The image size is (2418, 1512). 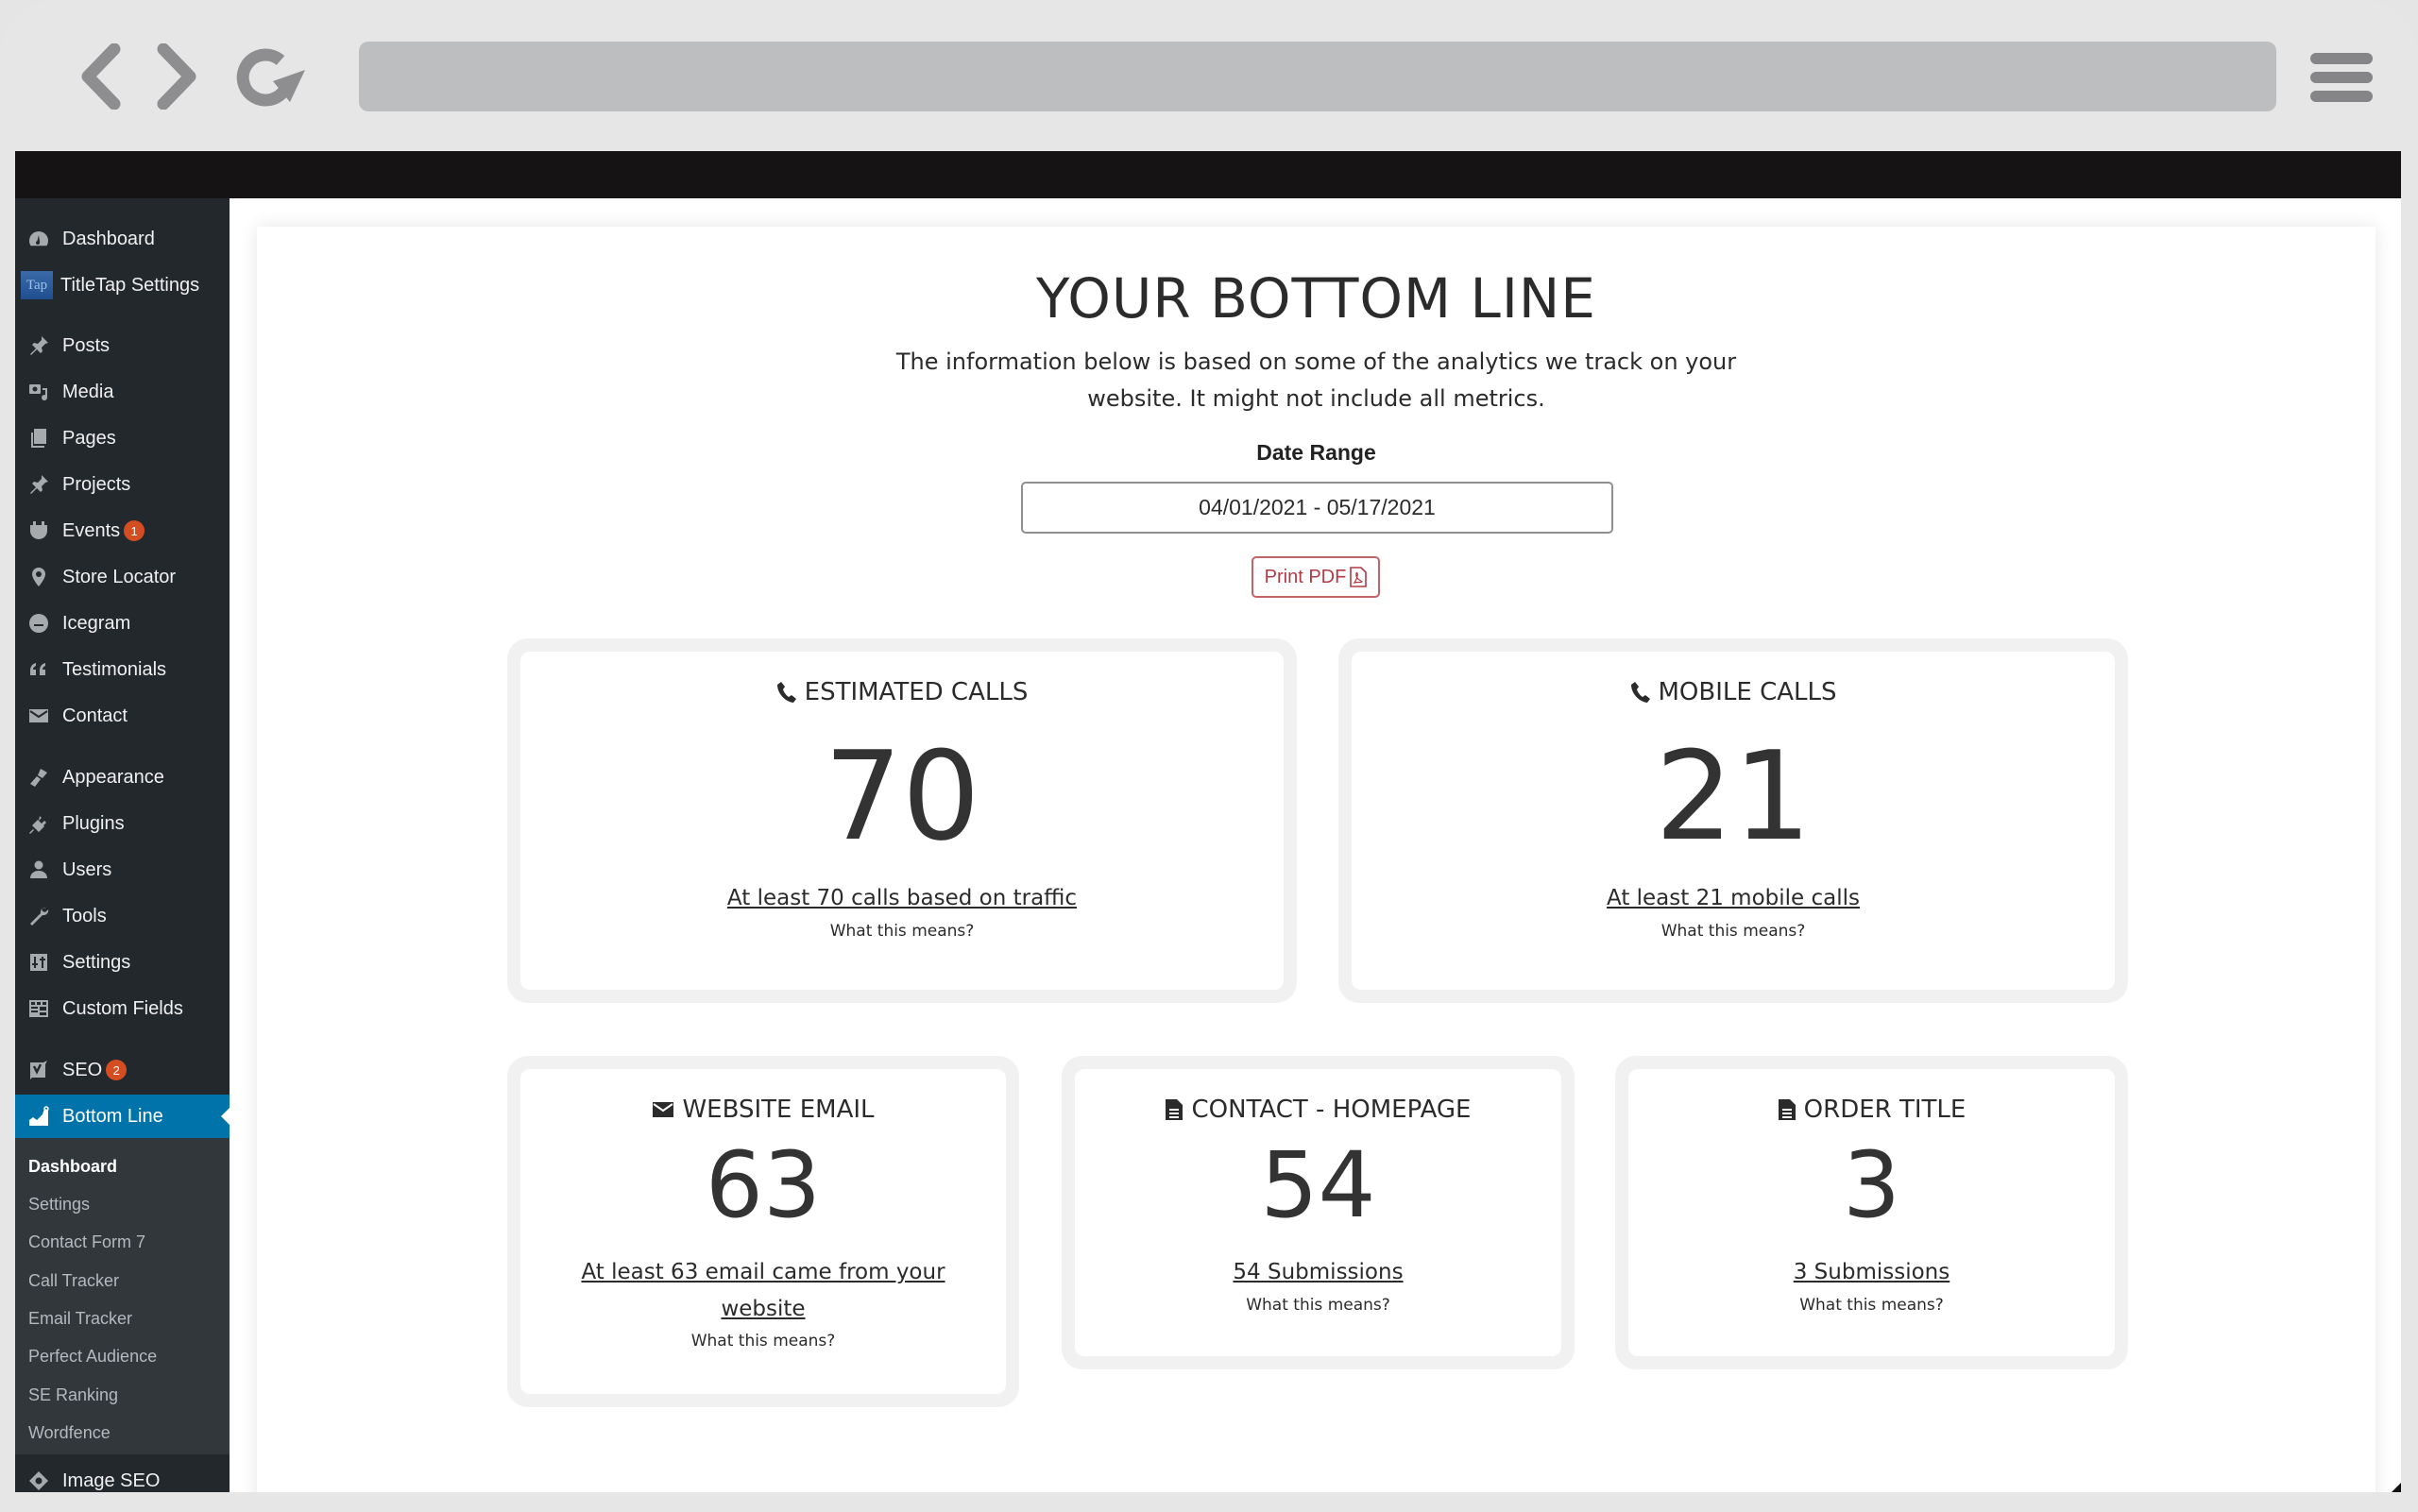 What do you see at coordinates (225, 1117) in the screenshot?
I see `active-indicator-arrow` at bounding box center [225, 1117].